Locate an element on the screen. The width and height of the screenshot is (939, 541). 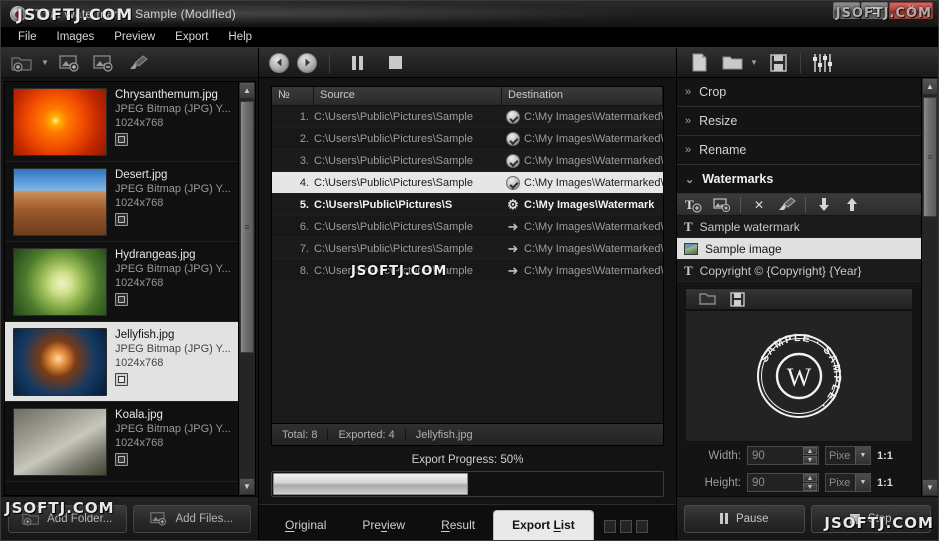
height-increment-icon: ▲ is located at coordinates (810, 478).